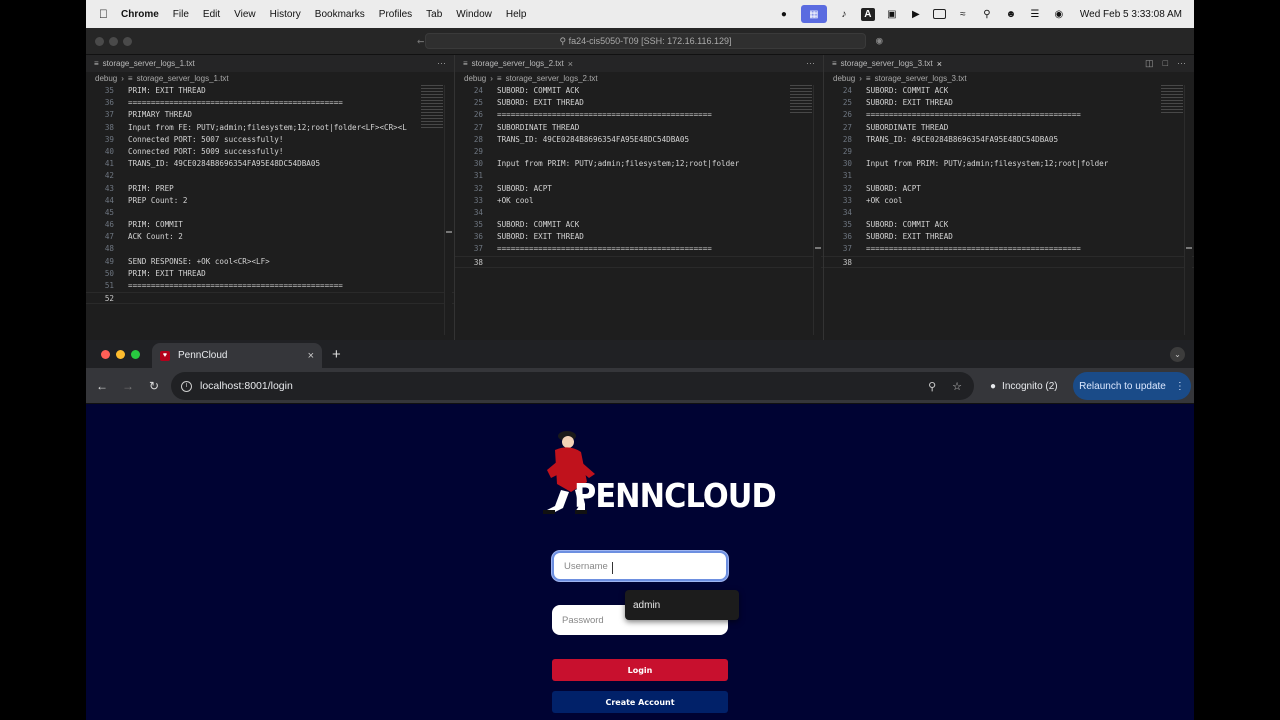  Describe the element at coordinates (645, 41) in the screenshot. I see `command-center: ⚲ fa24-cis5050-T09 [SSH: 172.16.116.129]` at that location.